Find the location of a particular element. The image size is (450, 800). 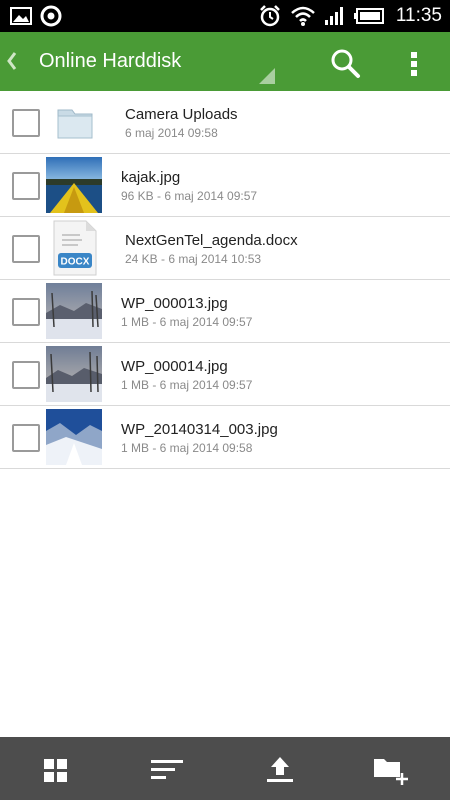

file-name: WP_000013.jpg is located at coordinates (174, 303).